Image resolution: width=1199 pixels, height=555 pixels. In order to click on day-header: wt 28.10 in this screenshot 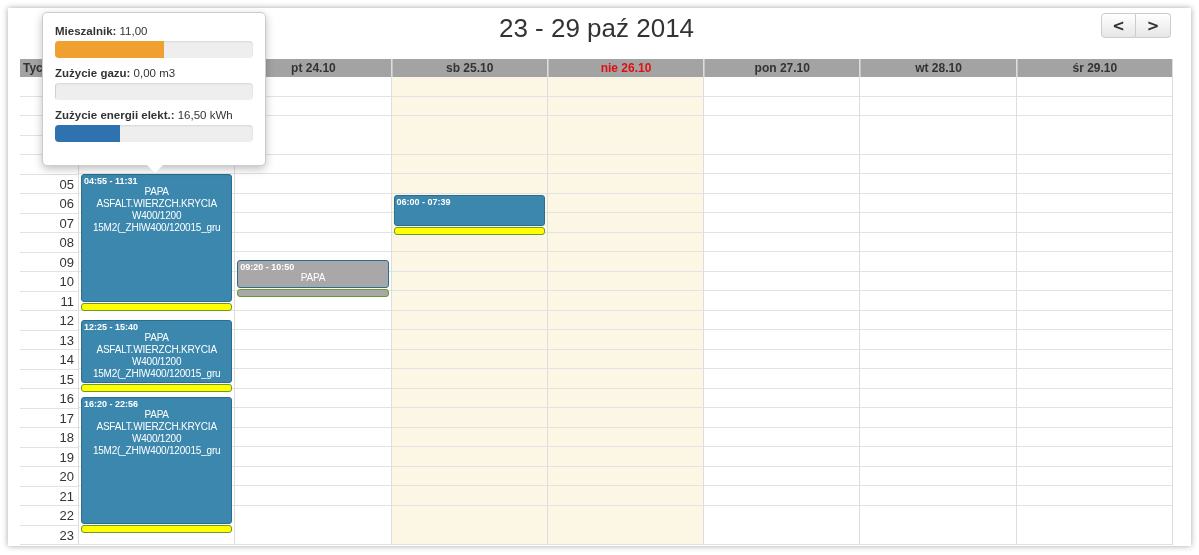, I will do `click(938, 68)`.